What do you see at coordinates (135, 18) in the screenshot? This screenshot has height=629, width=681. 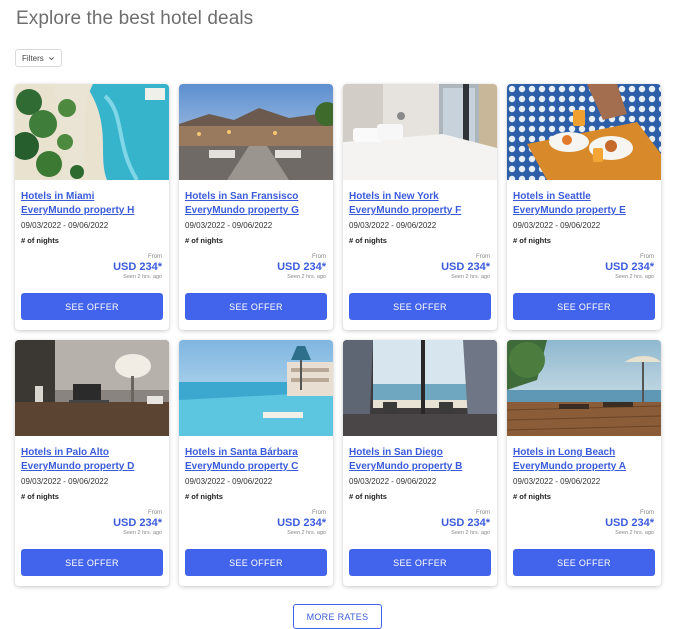 I see `page-title: Explore the best hotel deals` at bounding box center [135, 18].